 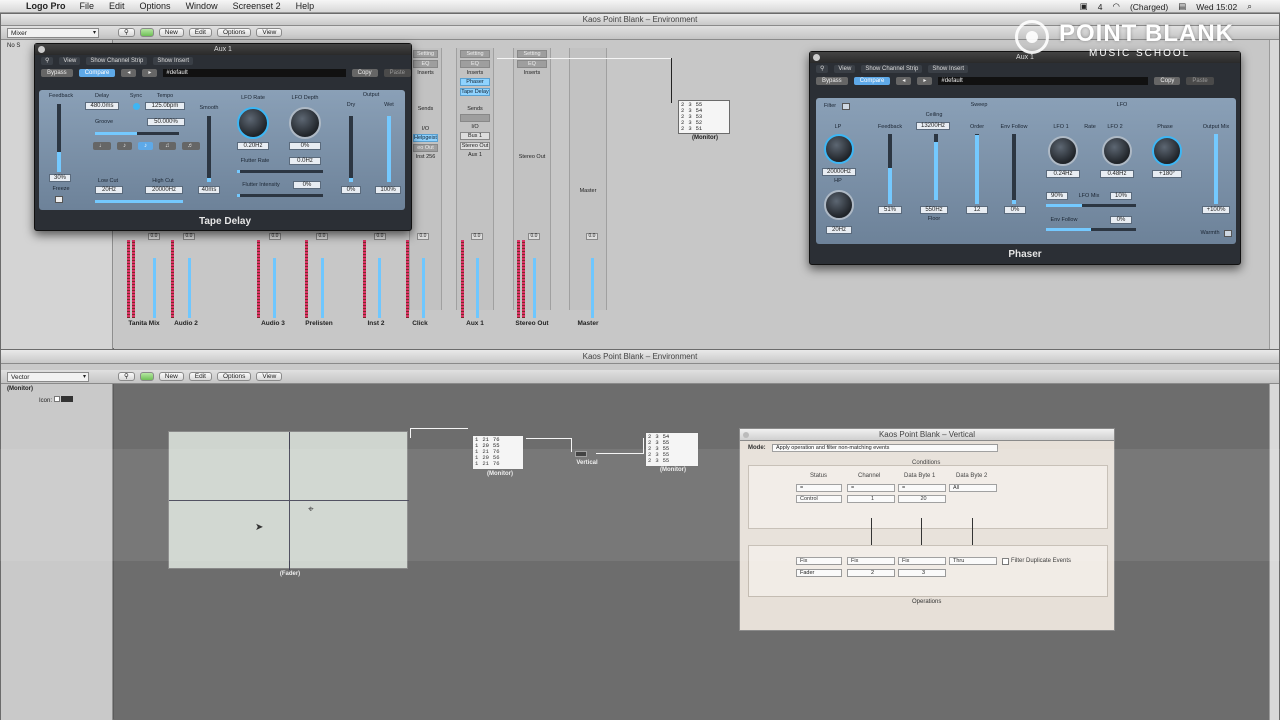 I want to click on output-mix-value: +100%, so click(x=1216, y=210).